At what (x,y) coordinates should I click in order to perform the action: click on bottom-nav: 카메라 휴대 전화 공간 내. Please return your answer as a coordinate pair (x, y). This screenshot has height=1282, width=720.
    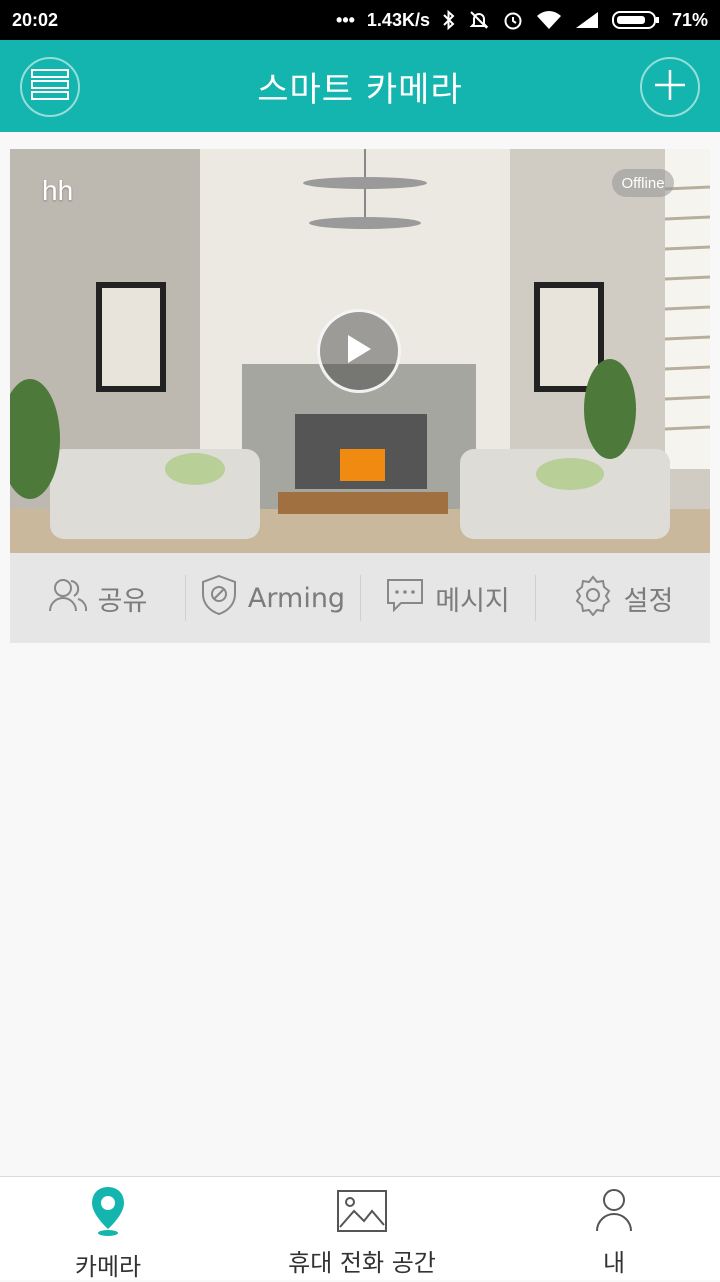
    Looking at the image, I should click on (360, 1228).